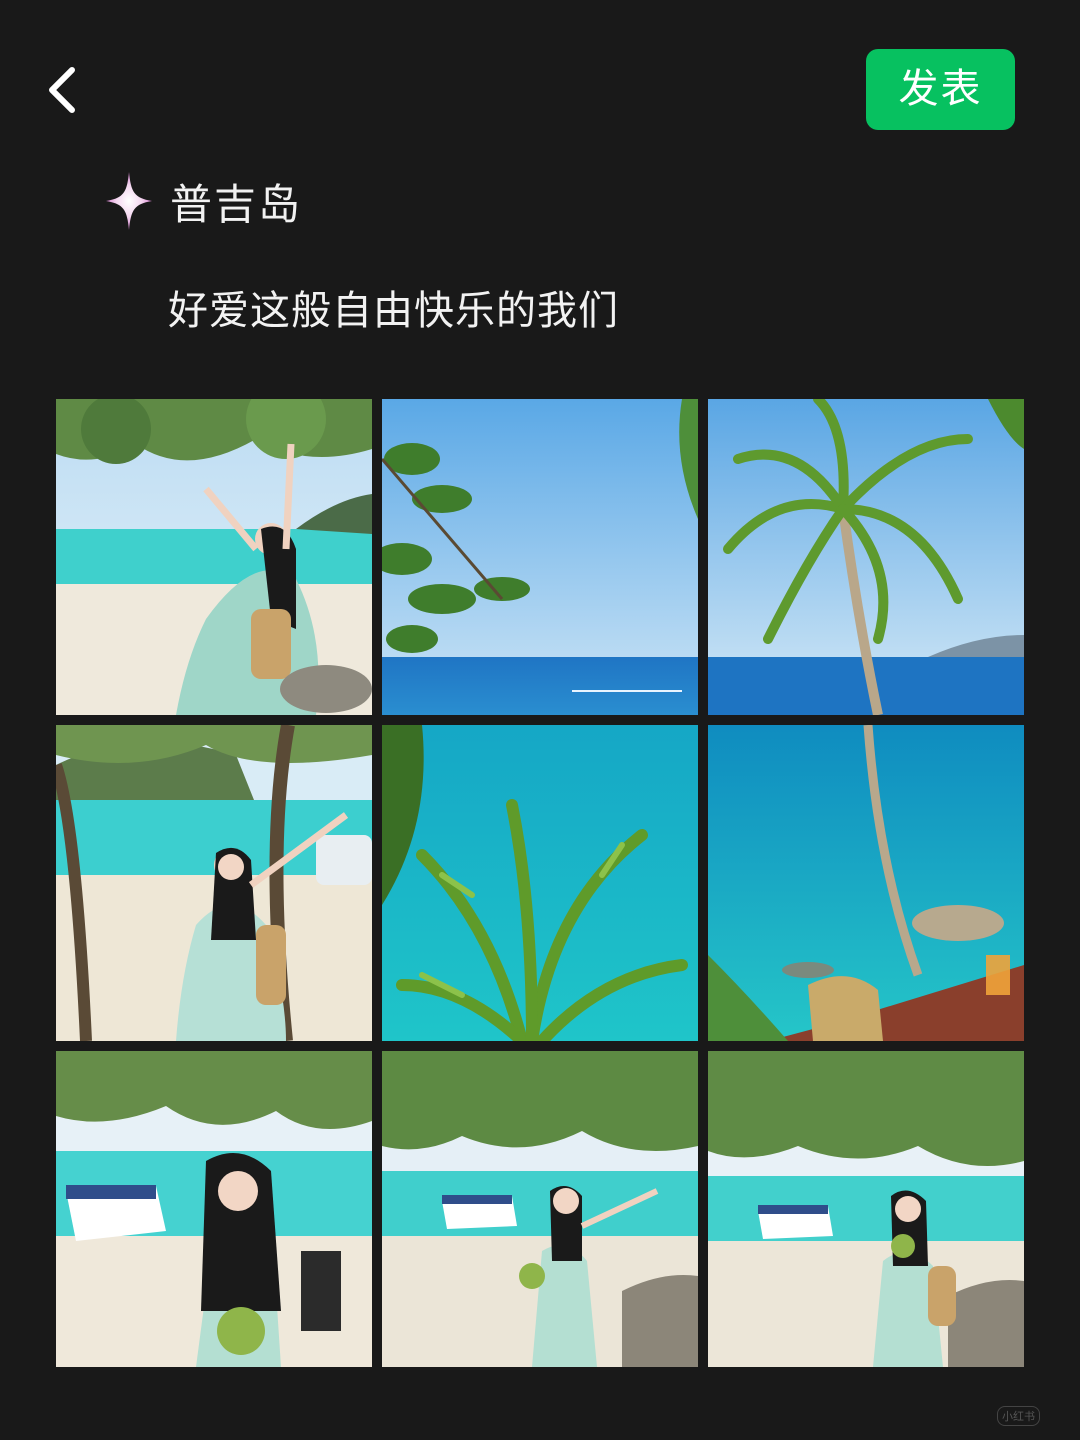 This screenshot has width=1080, height=1440. Describe the element at coordinates (1018, 1416) in the screenshot. I see `watermark-badge: 小红书` at that location.